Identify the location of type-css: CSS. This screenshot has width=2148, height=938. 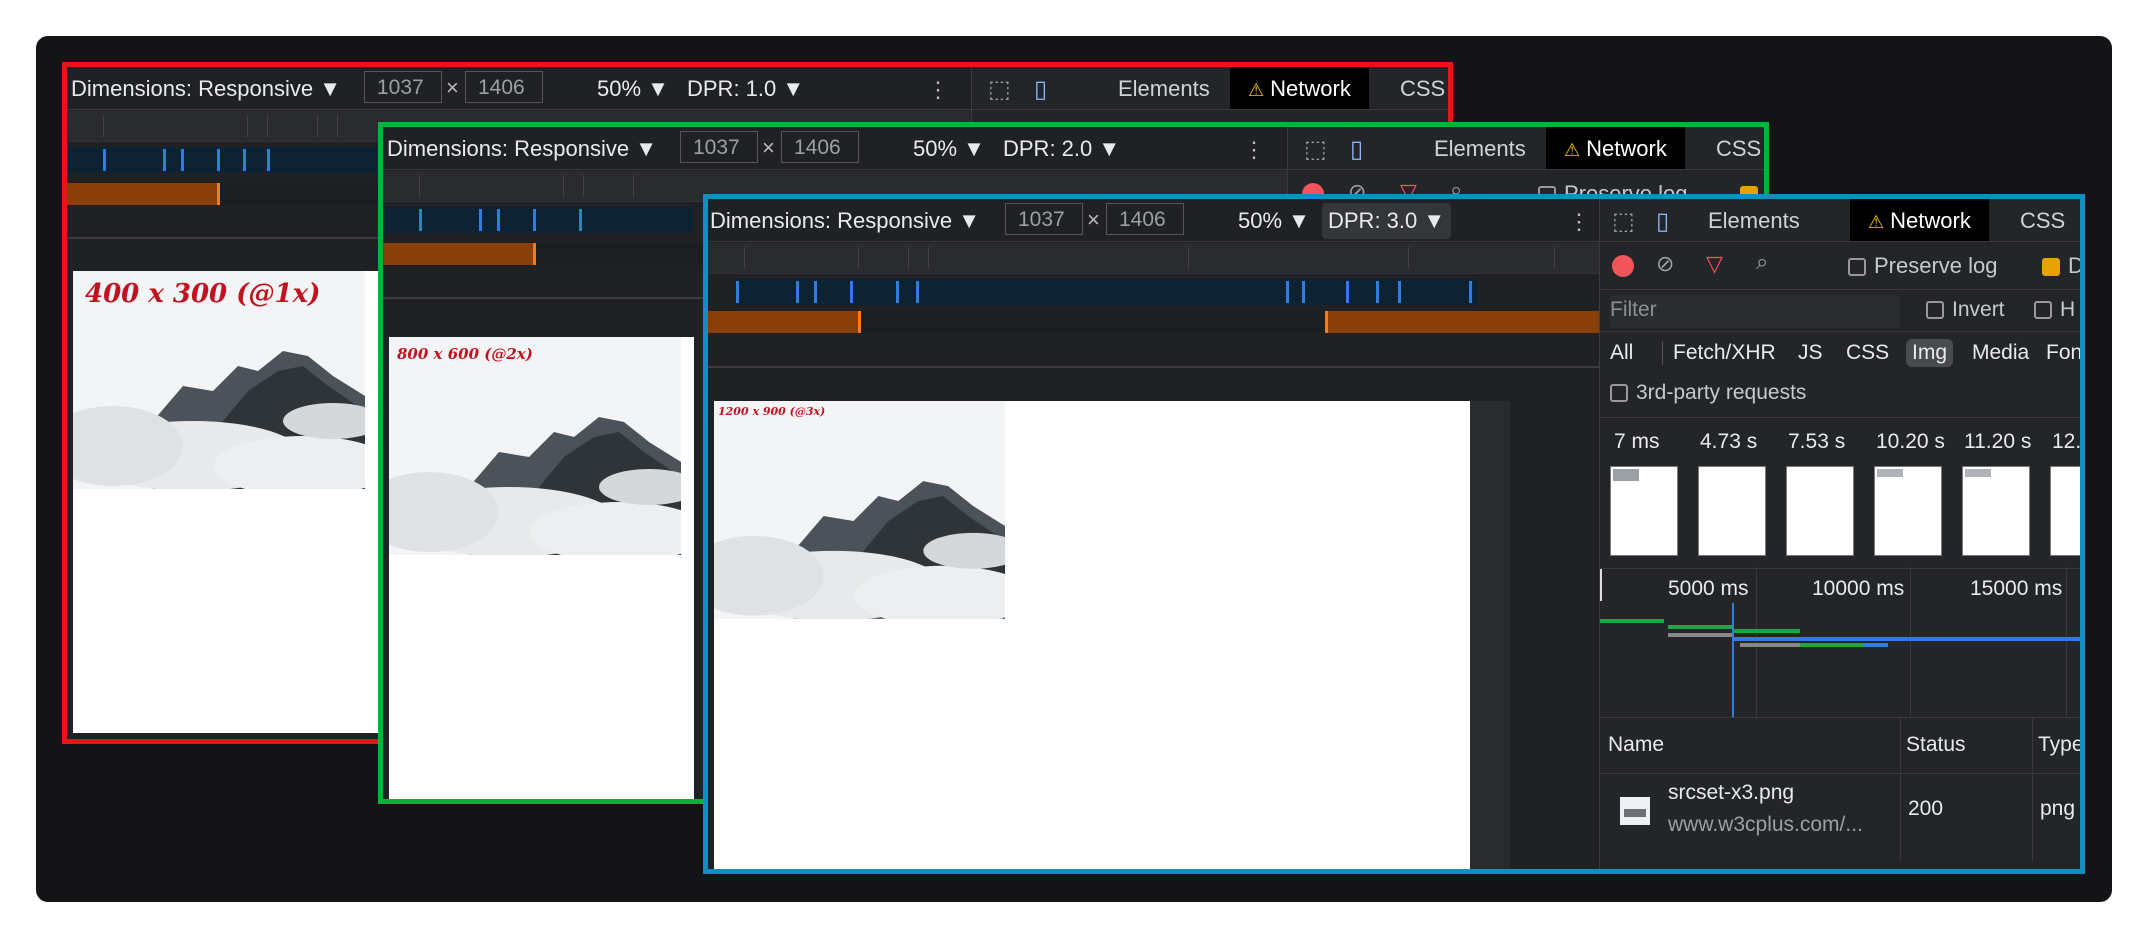
(1867, 353).